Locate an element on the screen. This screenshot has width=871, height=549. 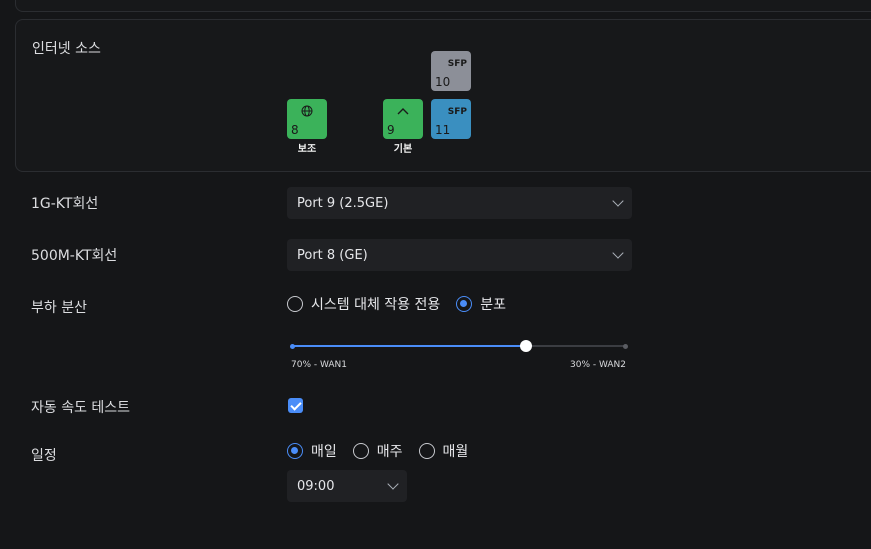
schedule-time-select: 09:00 is located at coordinates (347, 486).